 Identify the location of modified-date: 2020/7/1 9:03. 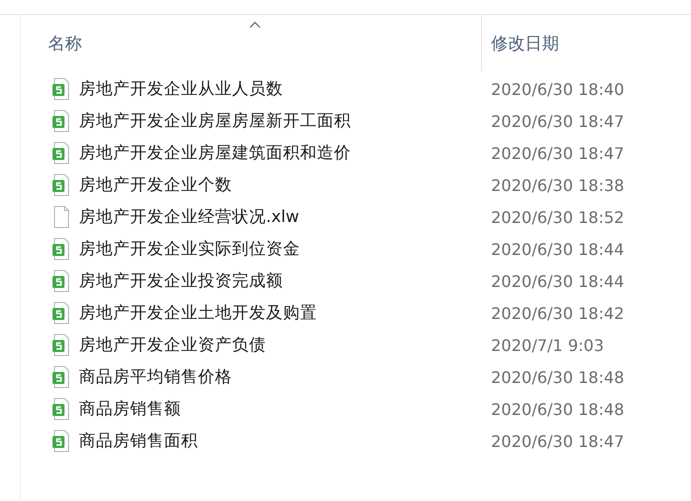
(548, 345).